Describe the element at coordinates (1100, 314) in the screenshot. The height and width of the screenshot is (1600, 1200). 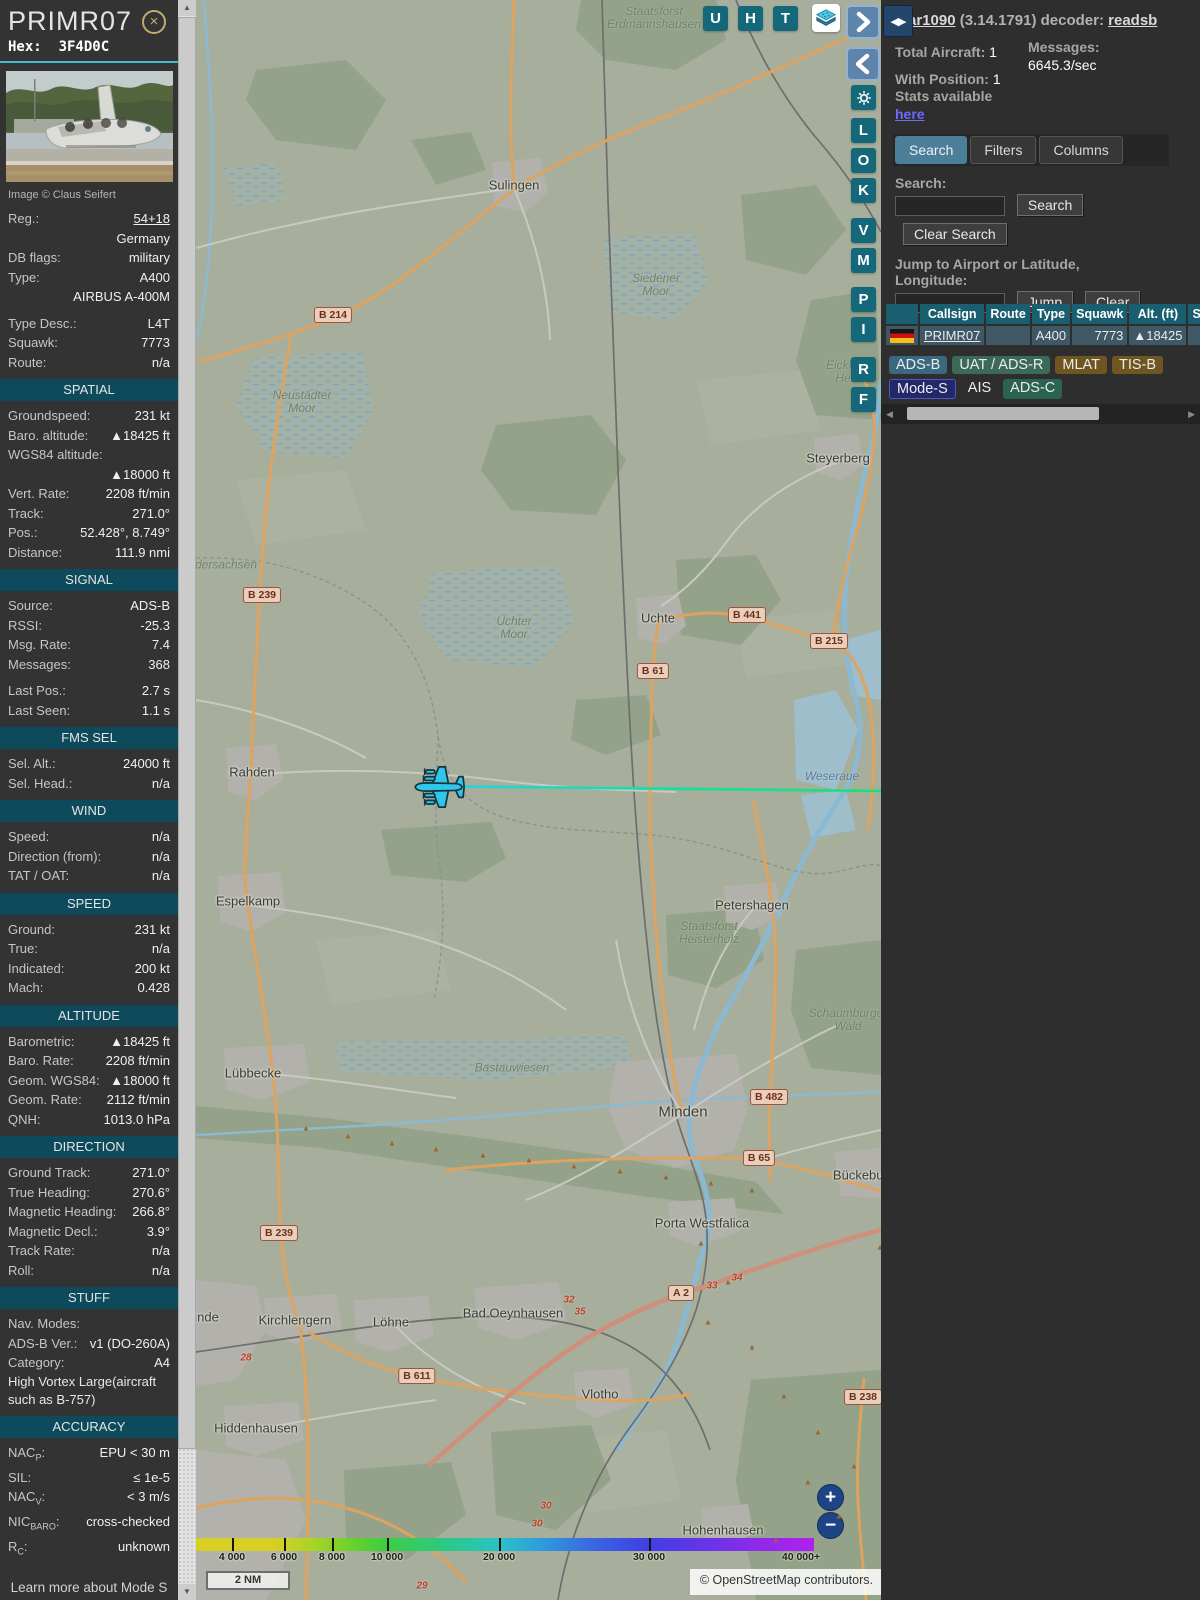
I see `column-header-squawk: Squawk` at that location.